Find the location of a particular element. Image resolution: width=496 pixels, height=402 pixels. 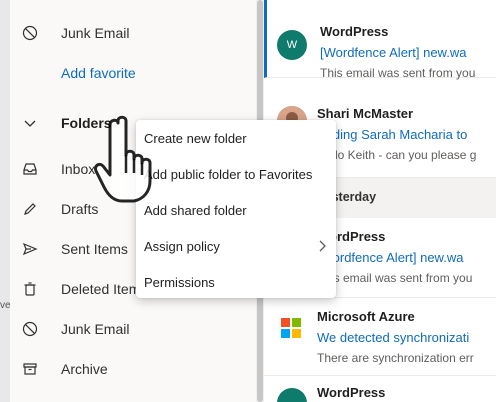

add-favorite-label: Add favorite is located at coordinates (98, 73).